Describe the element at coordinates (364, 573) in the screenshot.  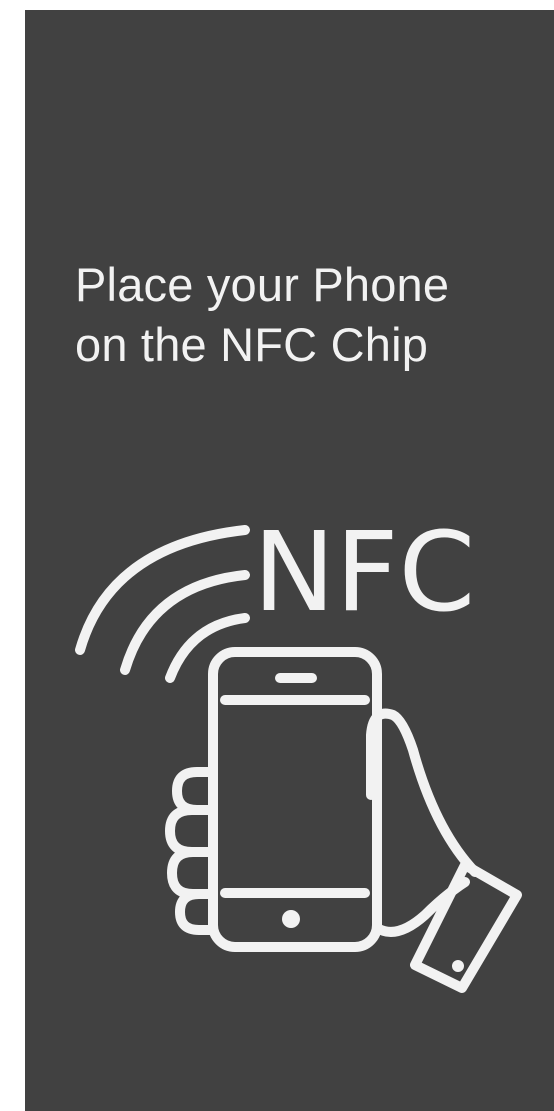
I see `nfc-label: NFC` at that location.